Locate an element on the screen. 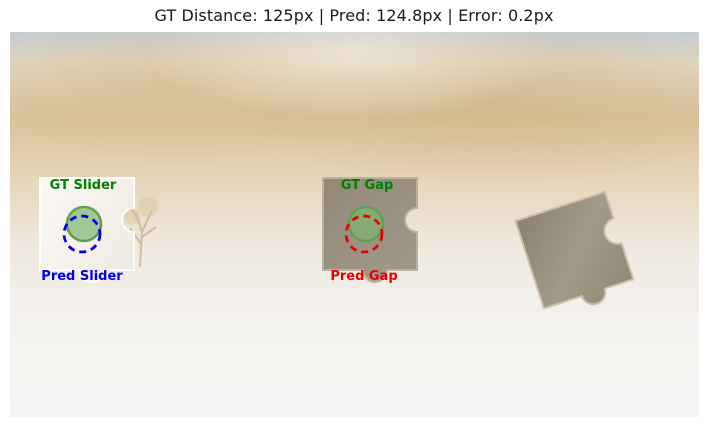 Image resolution: width=708 pixels, height=427 pixels. gt-gap-label: GT Gap is located at coordinates (367, 185).